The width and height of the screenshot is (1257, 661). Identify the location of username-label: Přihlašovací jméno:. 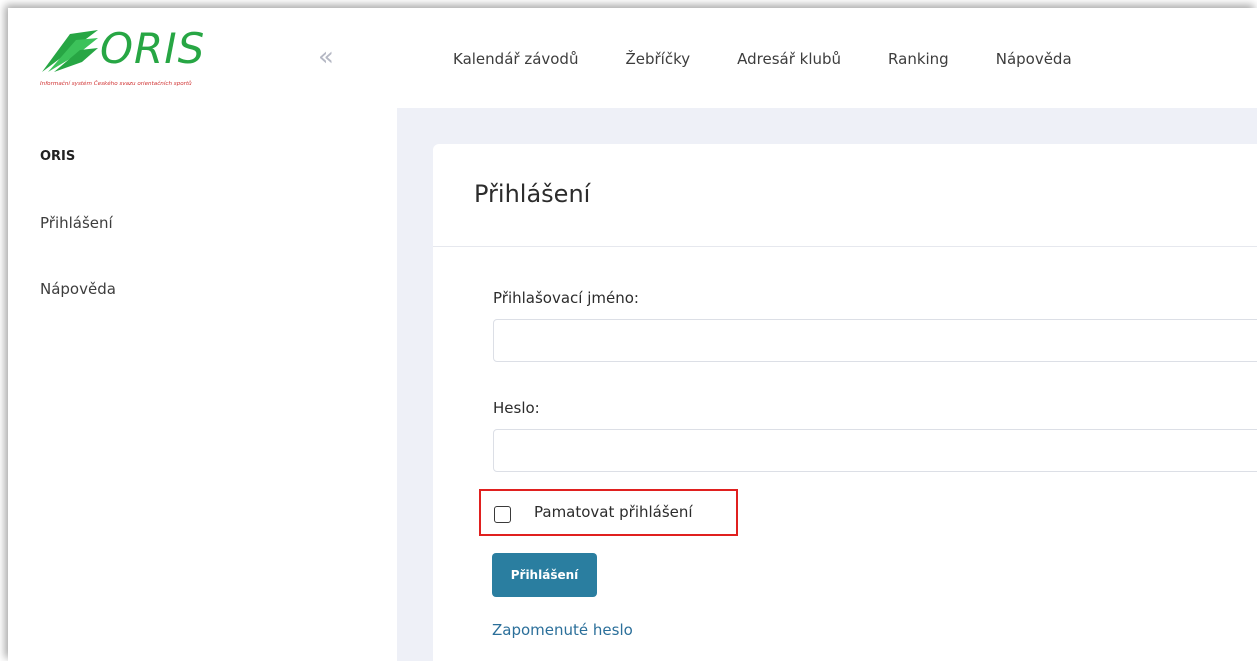
(566, 298).